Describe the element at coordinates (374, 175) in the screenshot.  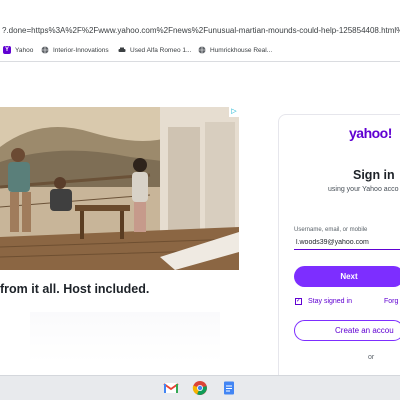
I see `signin-title: Sign in` at that location.